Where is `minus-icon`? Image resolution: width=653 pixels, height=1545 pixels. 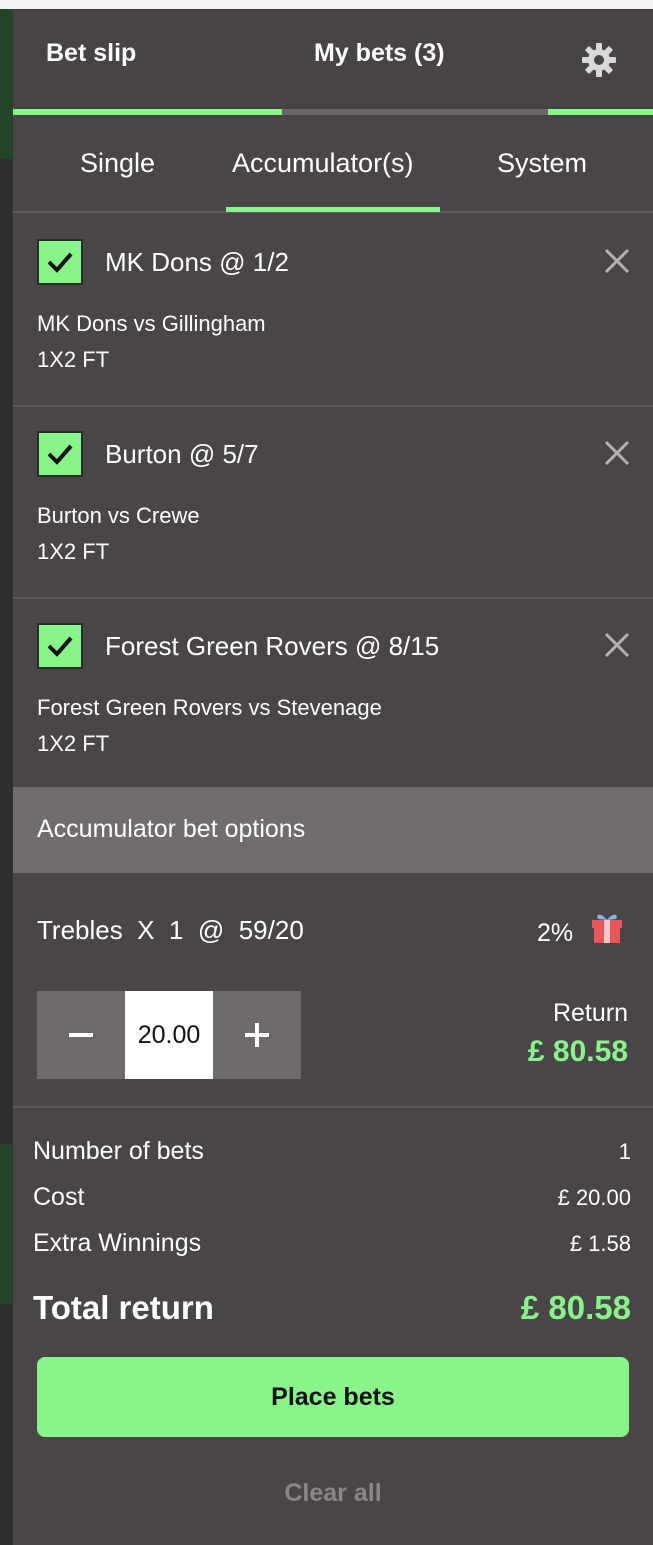
minus-icon is located at coordinates (81, 1035).